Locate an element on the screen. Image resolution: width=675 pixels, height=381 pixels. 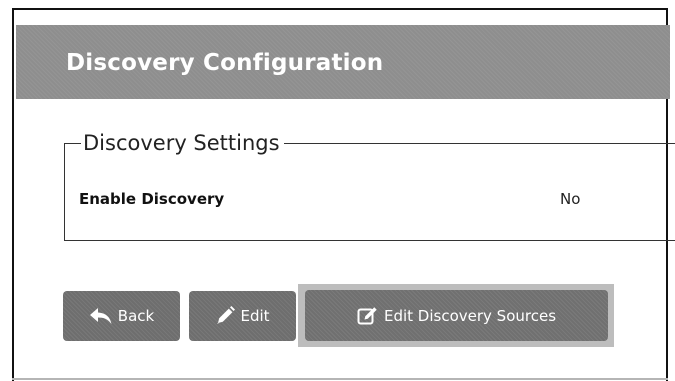
pencil-icon is located at coordinates (226, 315).